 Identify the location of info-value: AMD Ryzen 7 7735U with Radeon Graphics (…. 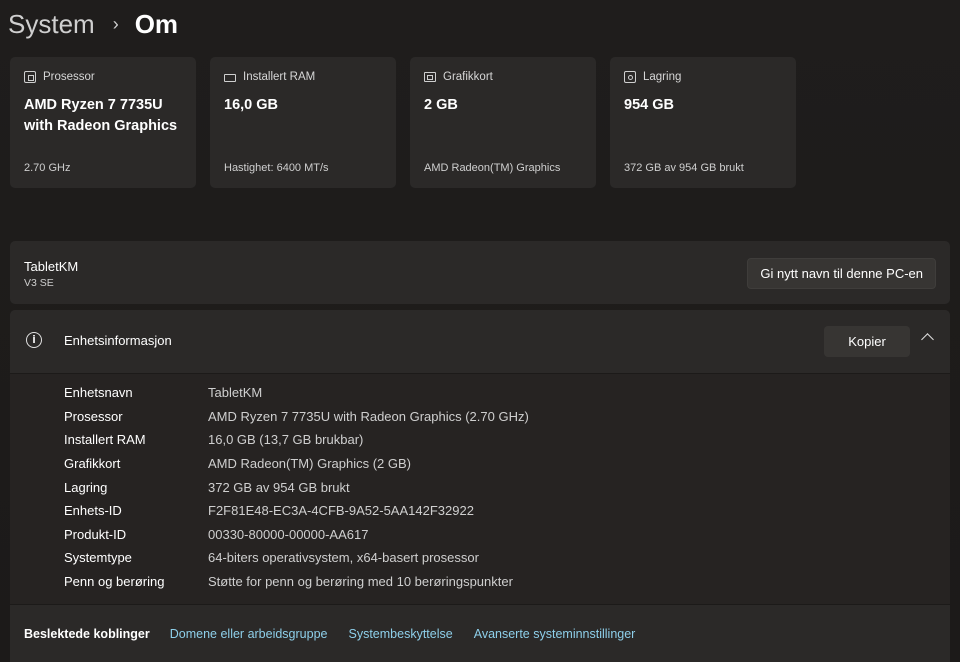
(368, 416).